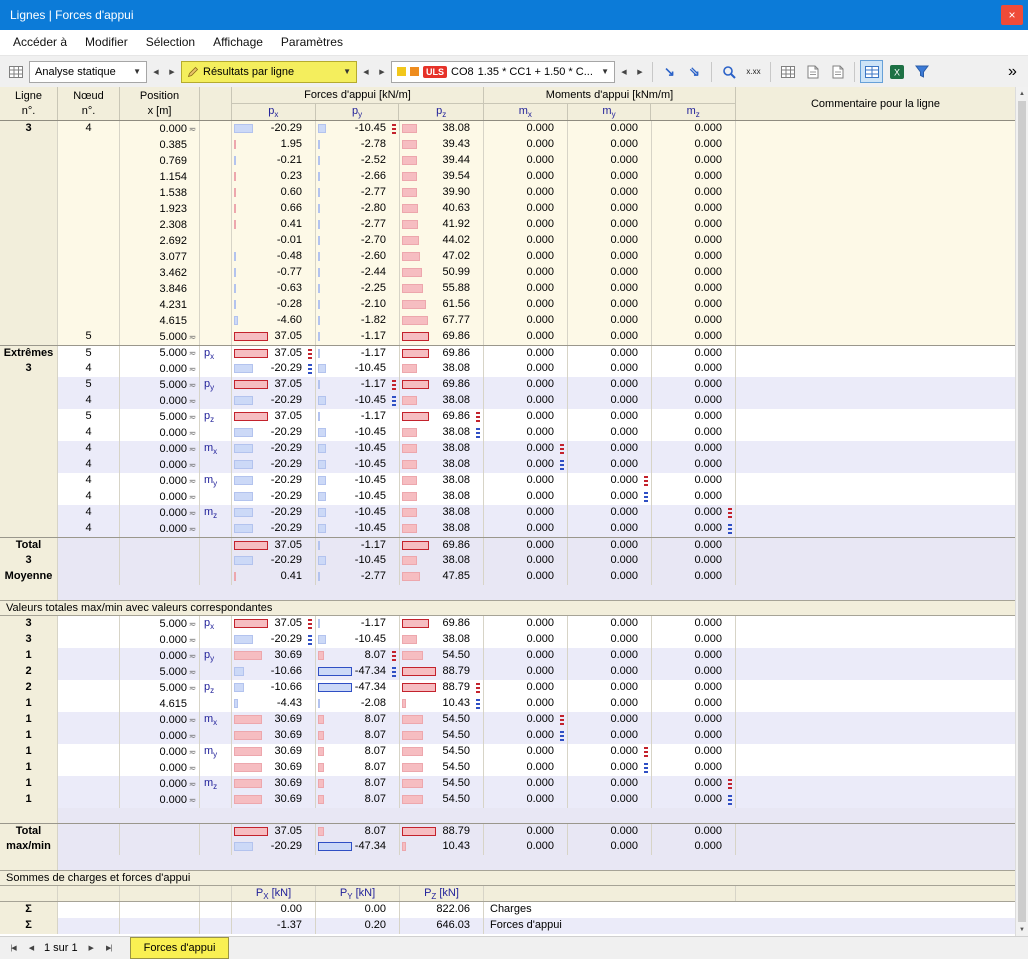 The height and width of the screenshot is (959, 1028). Describe the element at coordinates (507, 624) in the screenshot. I see `table-row: 3 5.000 ≂ px 37.05 -1.17 69.86 0.000 0.000 0.000` at that location.